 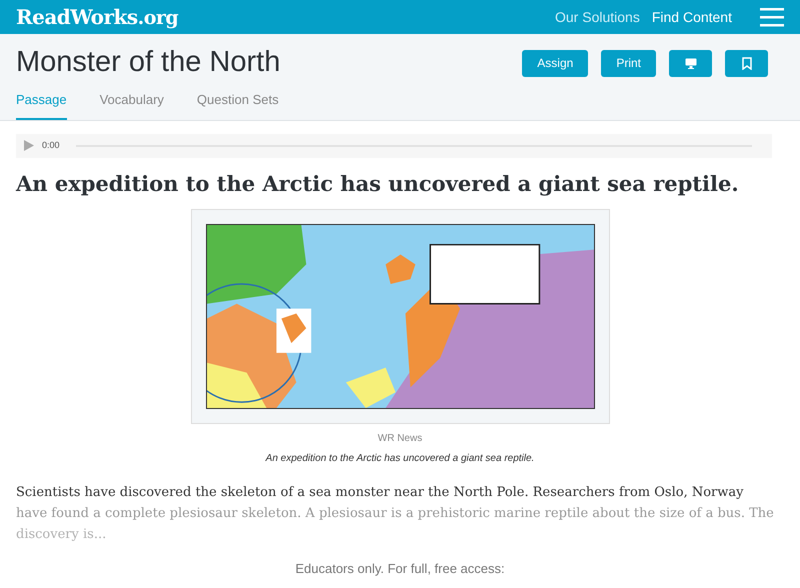 I want to click on action-button: Assign, so click(x=555, y=63).